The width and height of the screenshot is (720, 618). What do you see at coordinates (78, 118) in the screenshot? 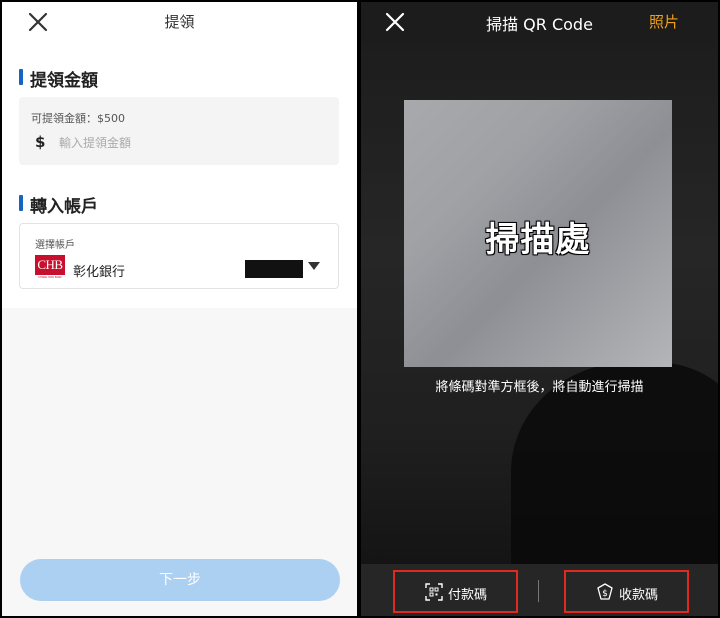
I see `available-amount-label: 可提領金額：$500` at bounding box center [78, 118].